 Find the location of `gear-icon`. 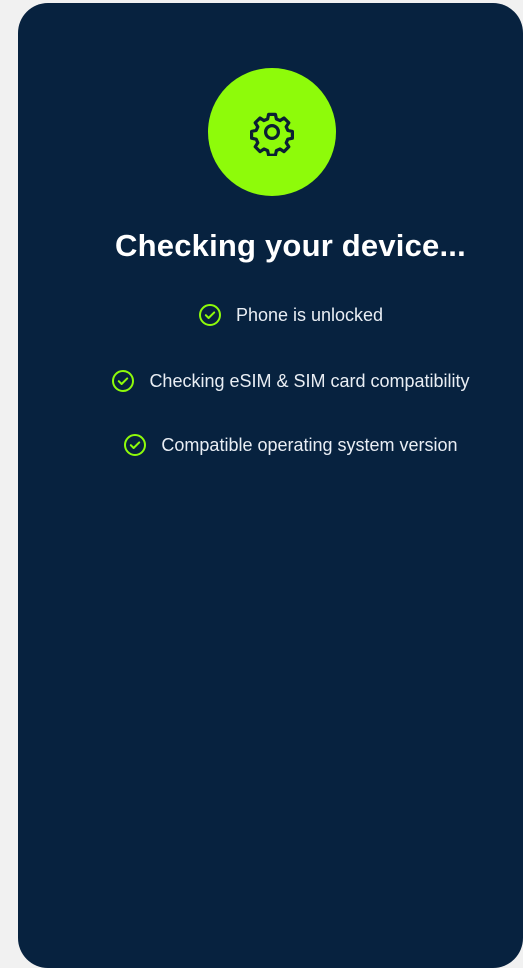

gear-icon is located at coordinates (272, 134).